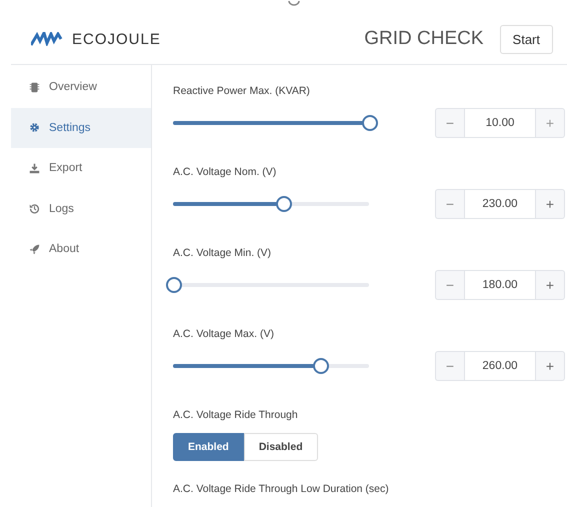 This screenshot has width=567, height=507. What do you see at coordinates (208, 447) in the screenshot?
I see `toggle-option: Enabled` at bounding box center [208, 447].